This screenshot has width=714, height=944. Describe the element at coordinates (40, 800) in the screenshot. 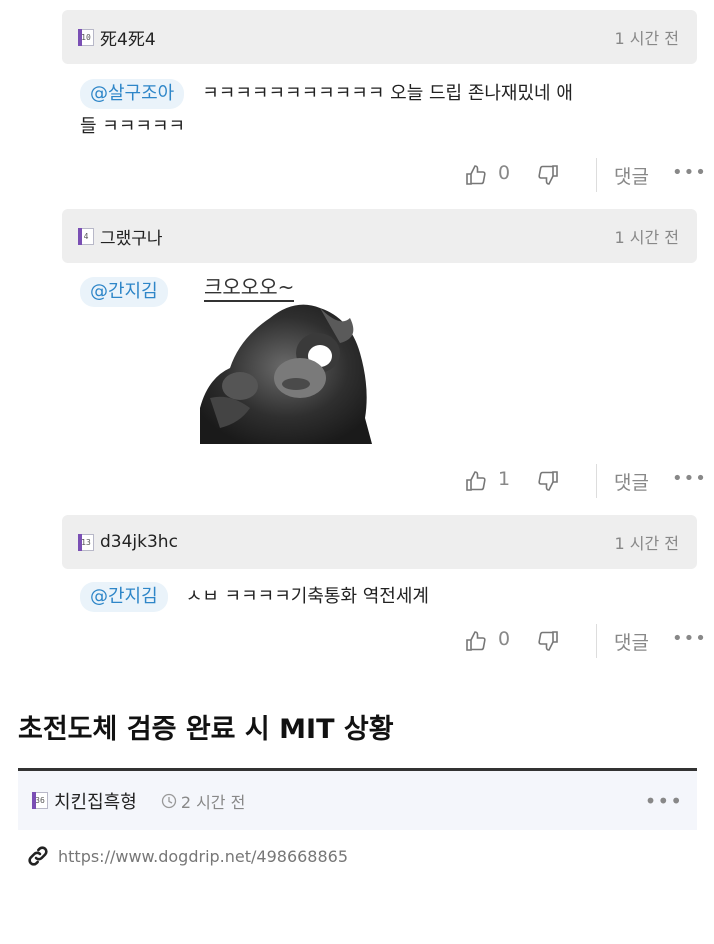

I see `level-badge-icon: 36` at that location.